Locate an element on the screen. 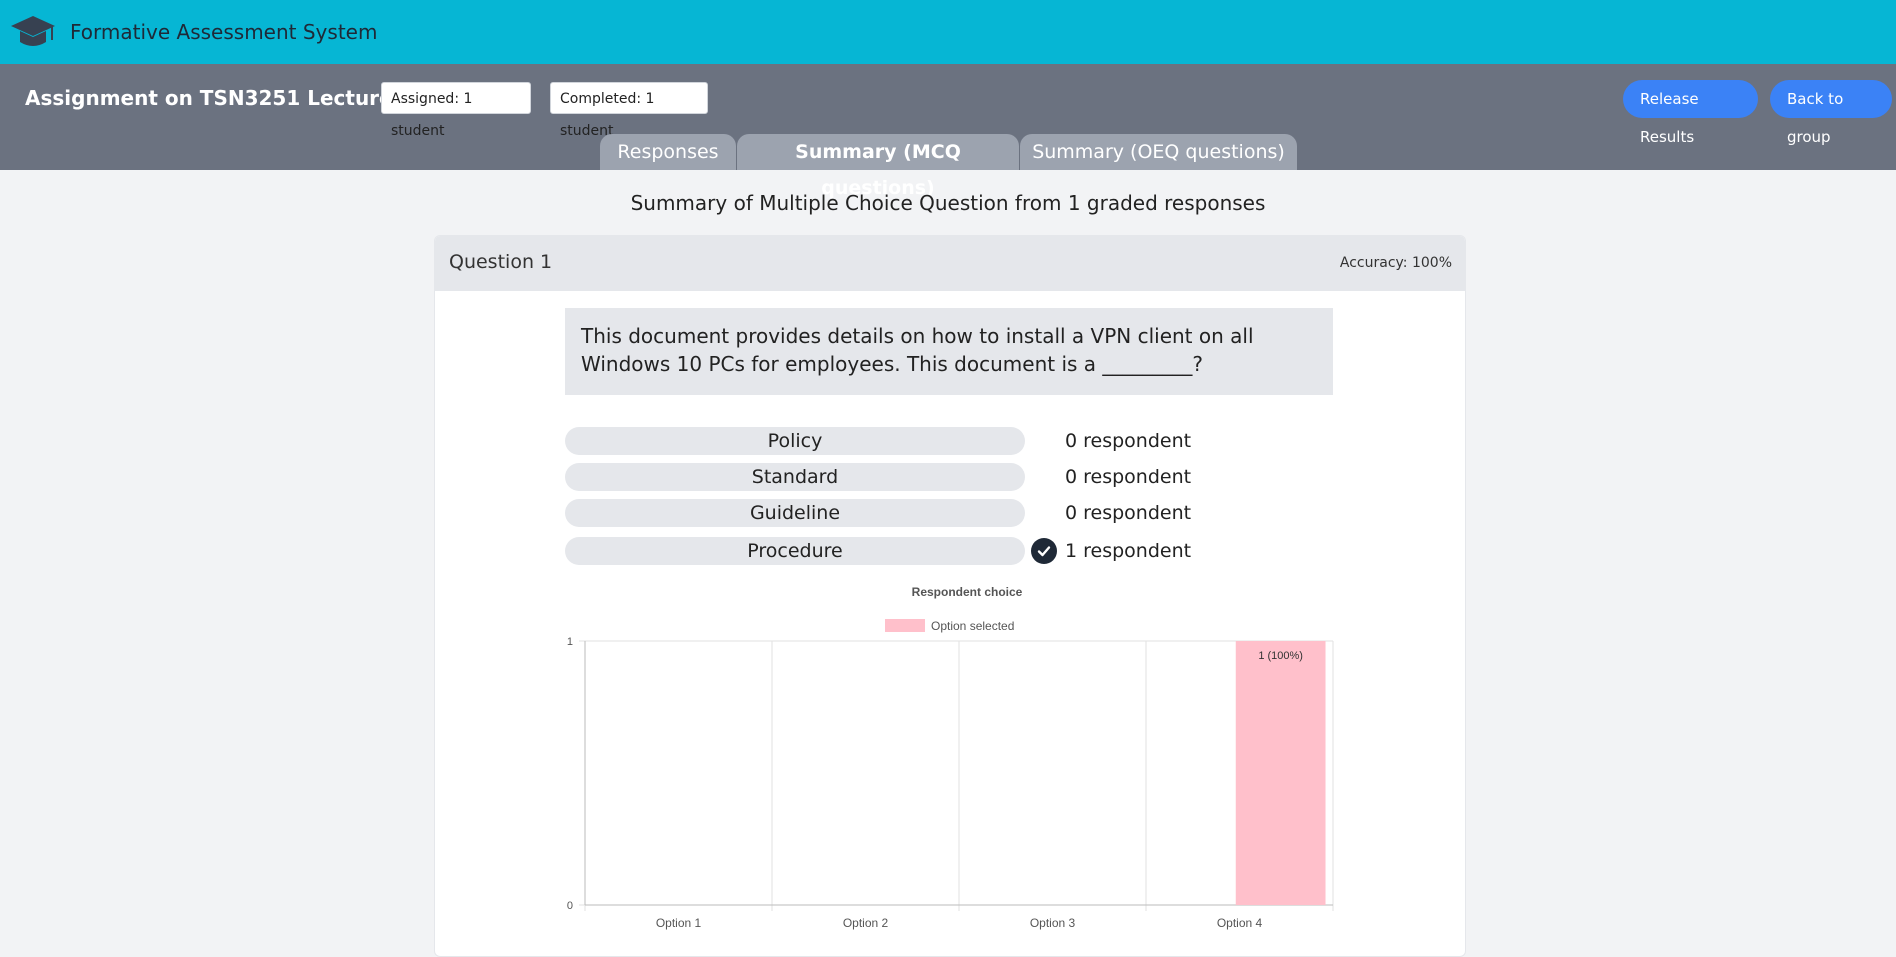 Image resolution: width=1896 pixels, height=957 pixels. tab-summary-oeq: Summary (OEQ questions) is located at coordinates (1158, 152).